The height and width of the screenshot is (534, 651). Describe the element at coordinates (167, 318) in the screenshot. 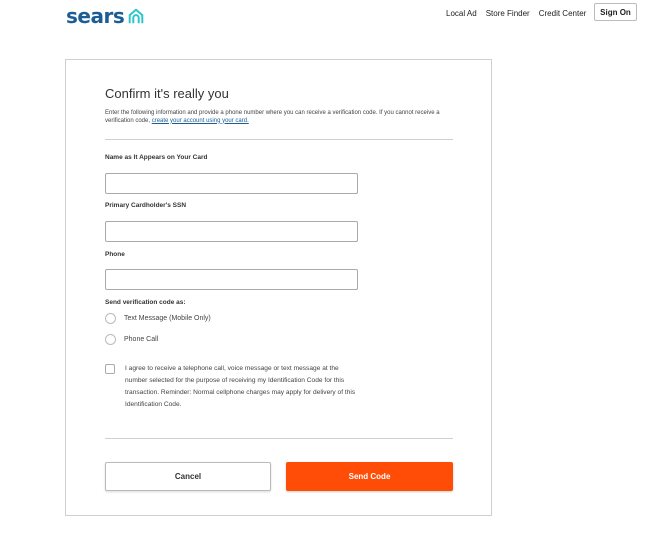

I see `radio-label: Text Message (Mobile Only)` at that location.